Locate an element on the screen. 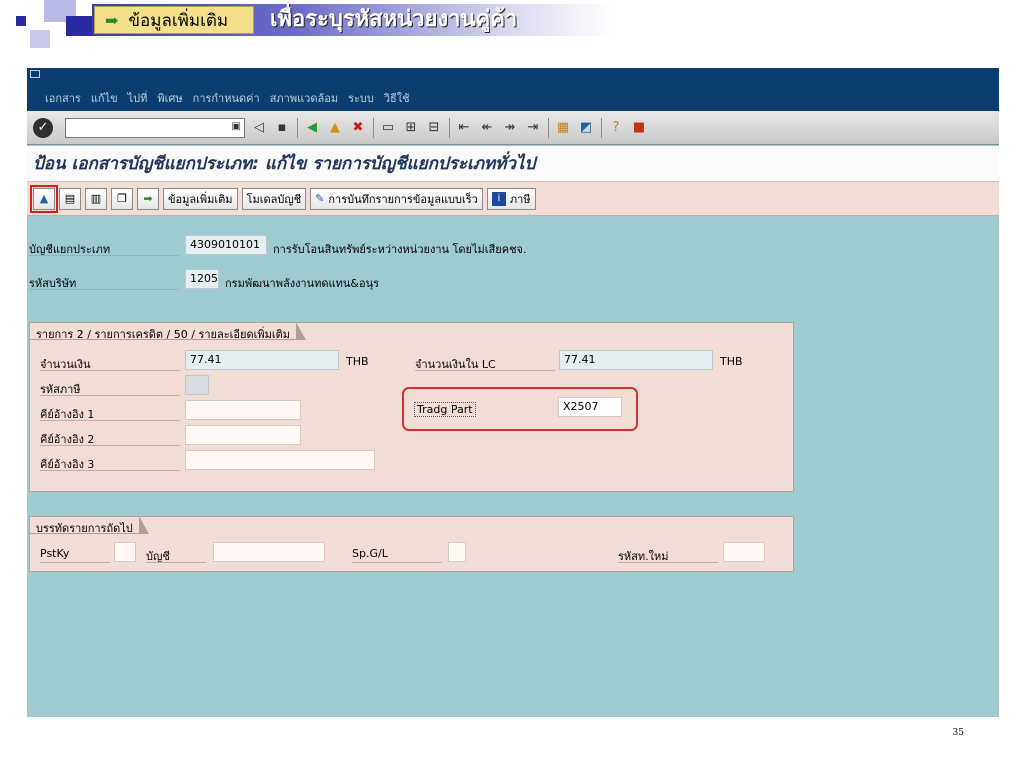 The image size is (1024, 768). standard-toolbar: ✓ ▣ ◁ ▪ ◀ ▲ ✖ ▭ ⊞ ⊟ ⇤ ↞ ↠ ⇥ ▦ ◩ ? ■ is located at coordinates (513, 128).